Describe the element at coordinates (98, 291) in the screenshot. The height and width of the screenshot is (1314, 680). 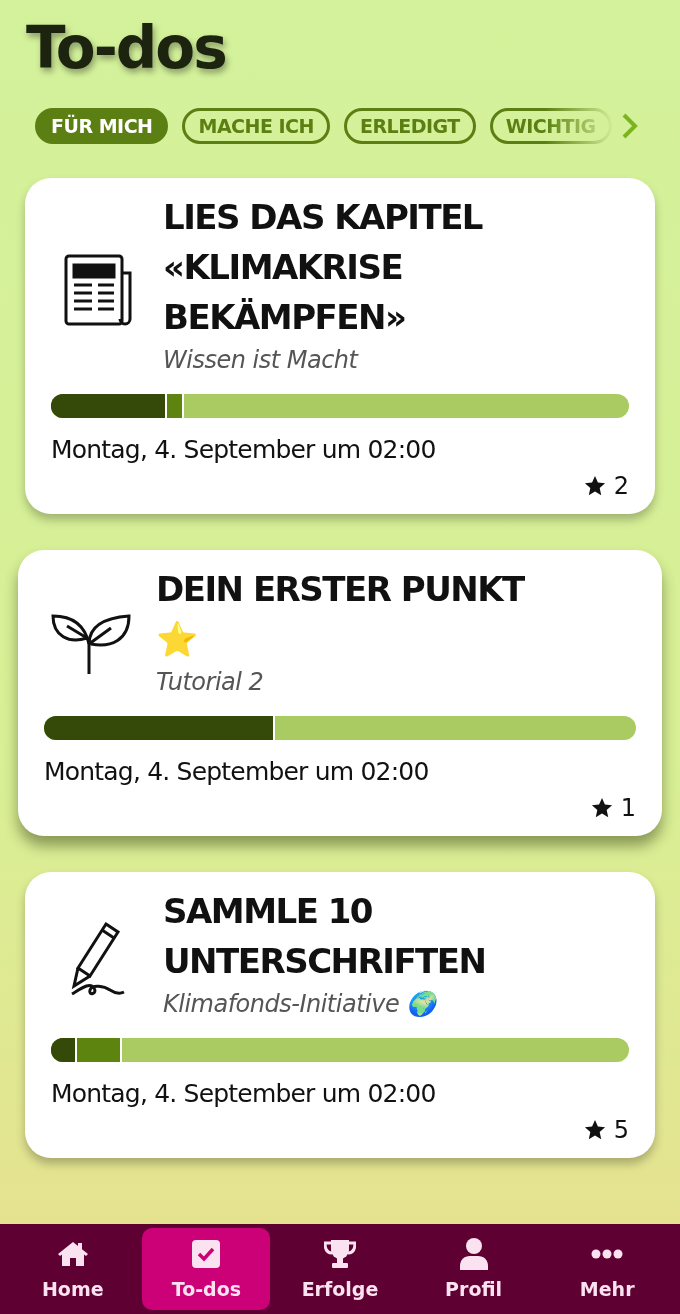
I see `newspaper-icon` at that location.